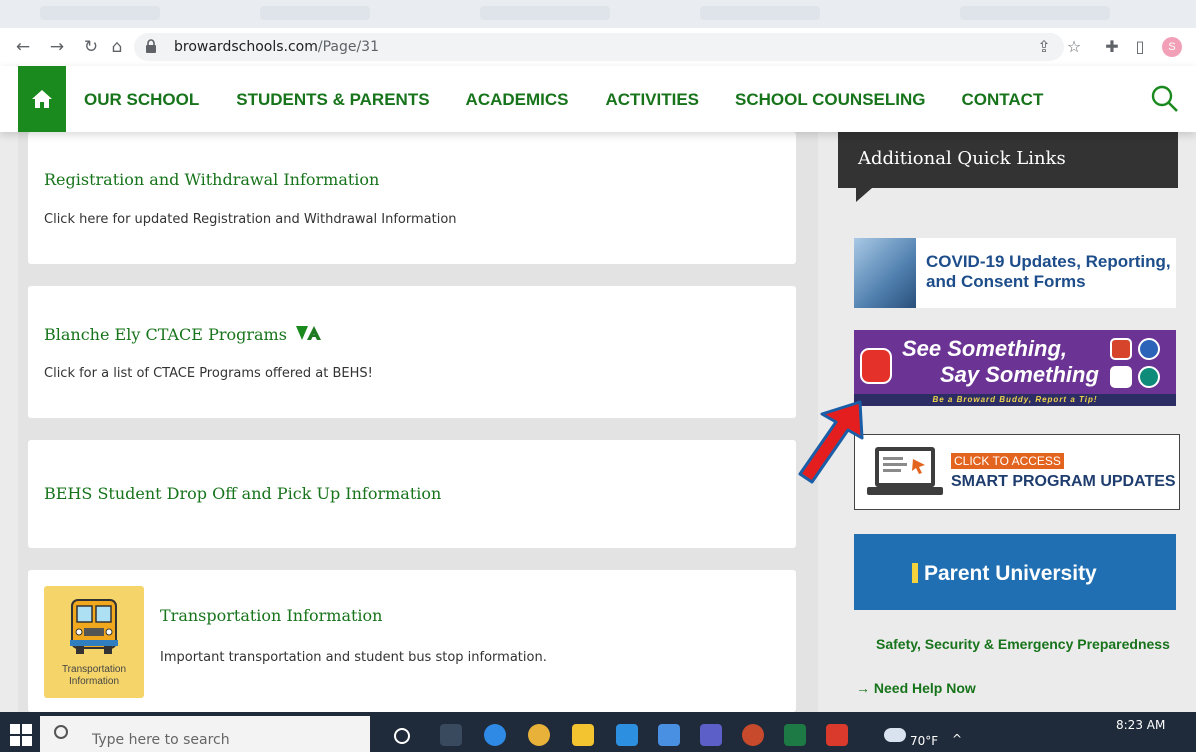 Image resolution: width=1196 pixels, height=752 pixels. I want to click on taskbar-search-box: Type here to search, so click(205, 734).